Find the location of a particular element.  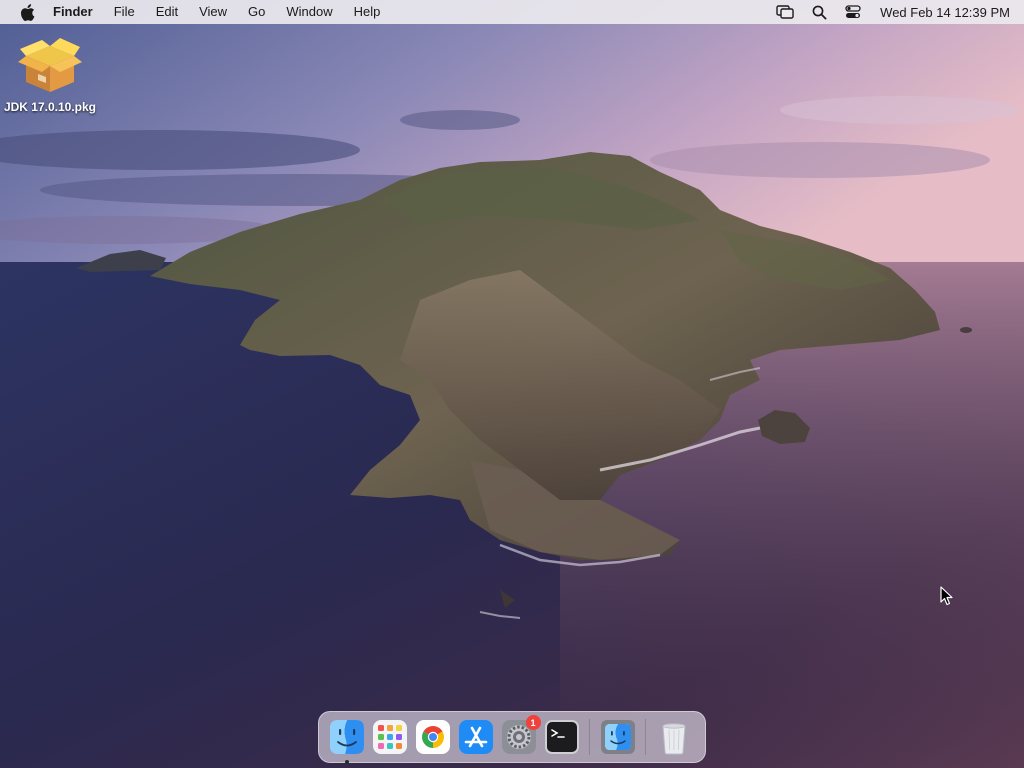

package-icon is located at coordinates (50, 65).